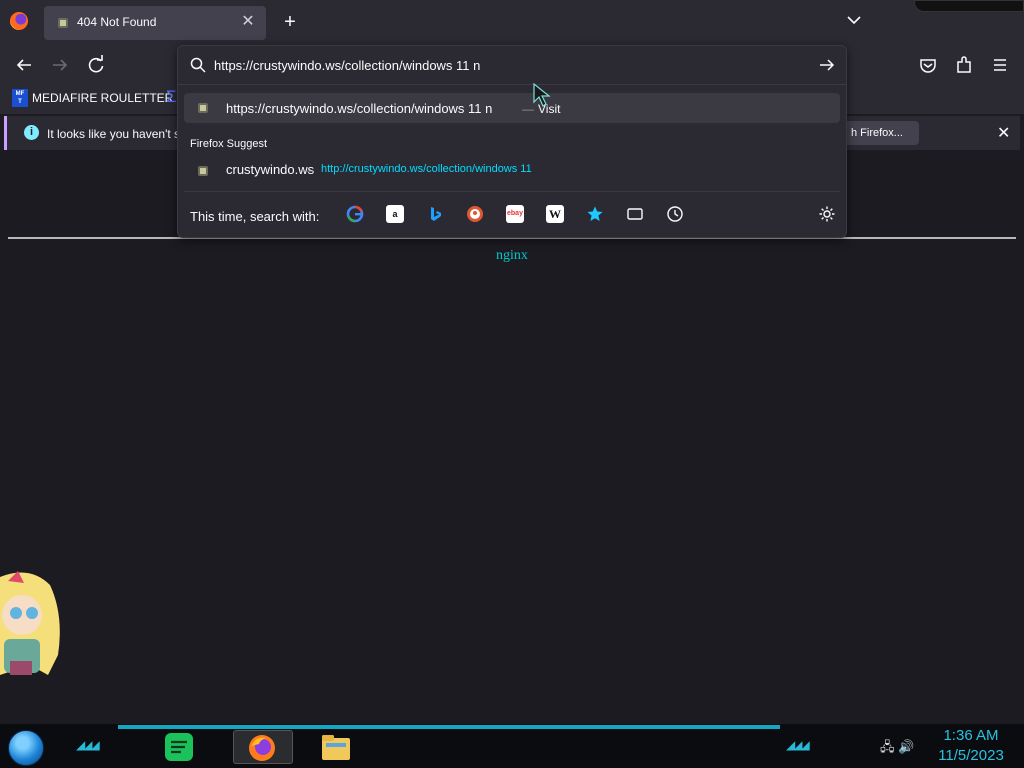  What do you see at coordinates (290, 22) in the screenshot?
I see `new-tab-button: +` at bounding box center [290, 22].